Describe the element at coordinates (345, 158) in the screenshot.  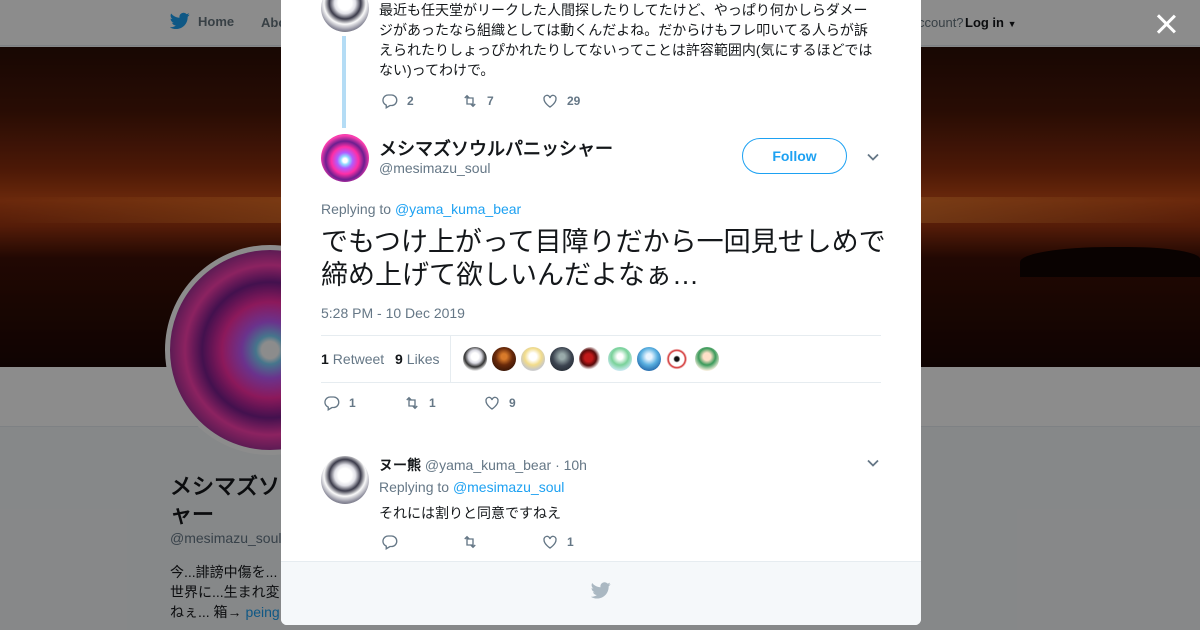
I see `main-tweet-avatar` at that location.